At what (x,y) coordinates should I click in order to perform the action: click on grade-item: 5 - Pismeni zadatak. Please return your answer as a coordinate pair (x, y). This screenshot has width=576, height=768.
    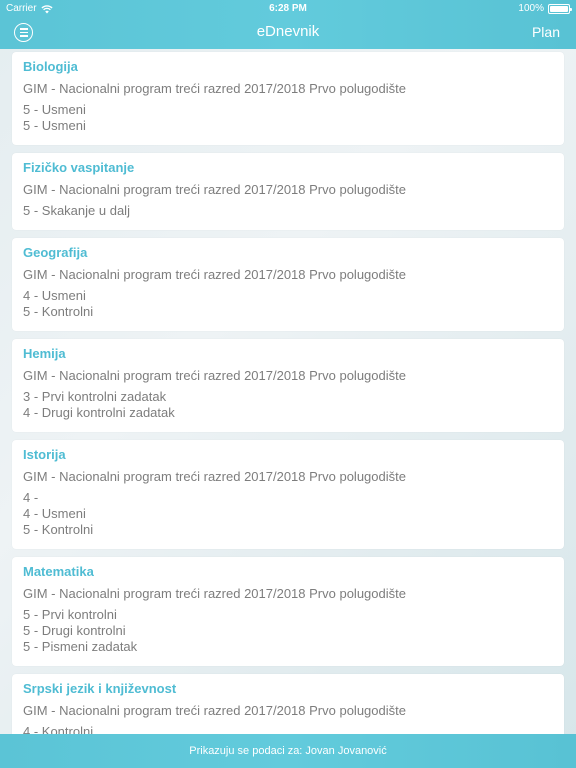
    Looking at the image, I should click on (80, 646).